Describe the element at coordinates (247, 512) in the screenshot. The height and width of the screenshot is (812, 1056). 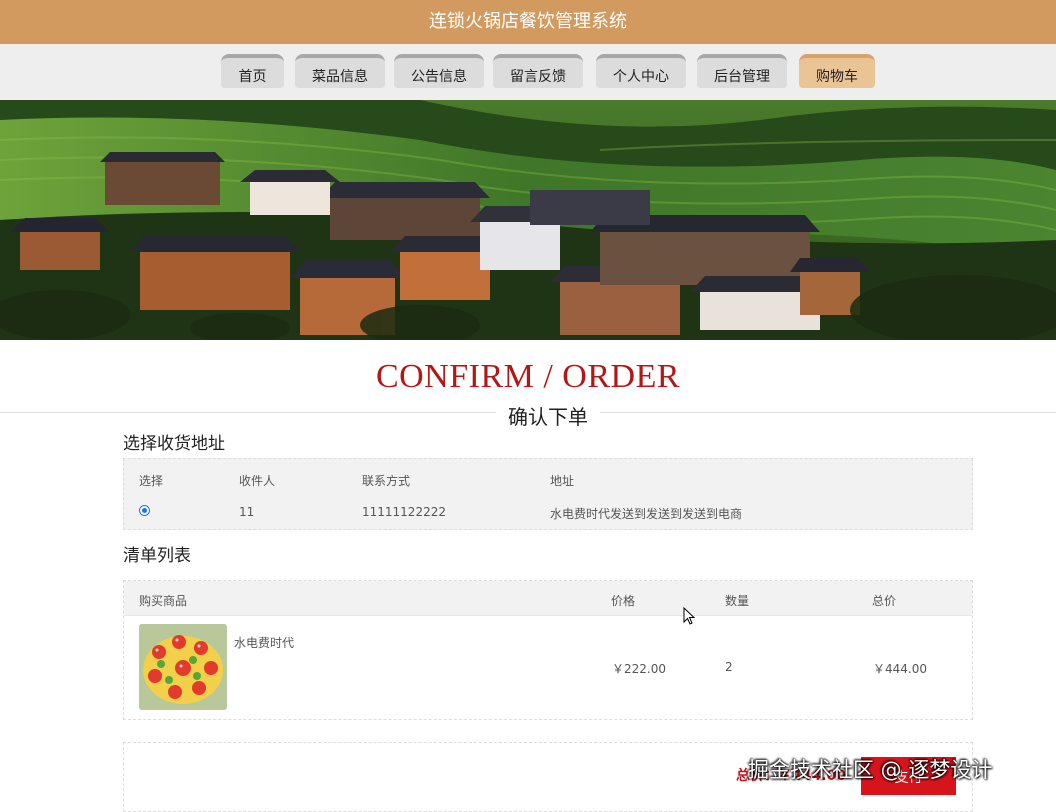
I see `address-recipient: 11` at that location.